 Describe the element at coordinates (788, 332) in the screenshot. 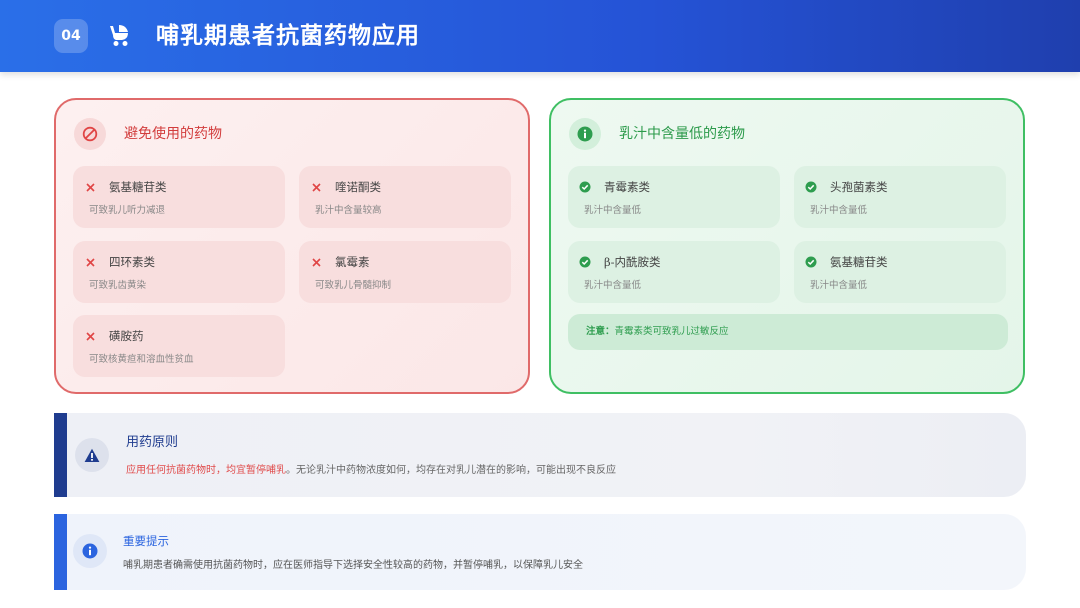

I see `note-box: 注意：青霉素类可致乳儿过敏反应` at that location.